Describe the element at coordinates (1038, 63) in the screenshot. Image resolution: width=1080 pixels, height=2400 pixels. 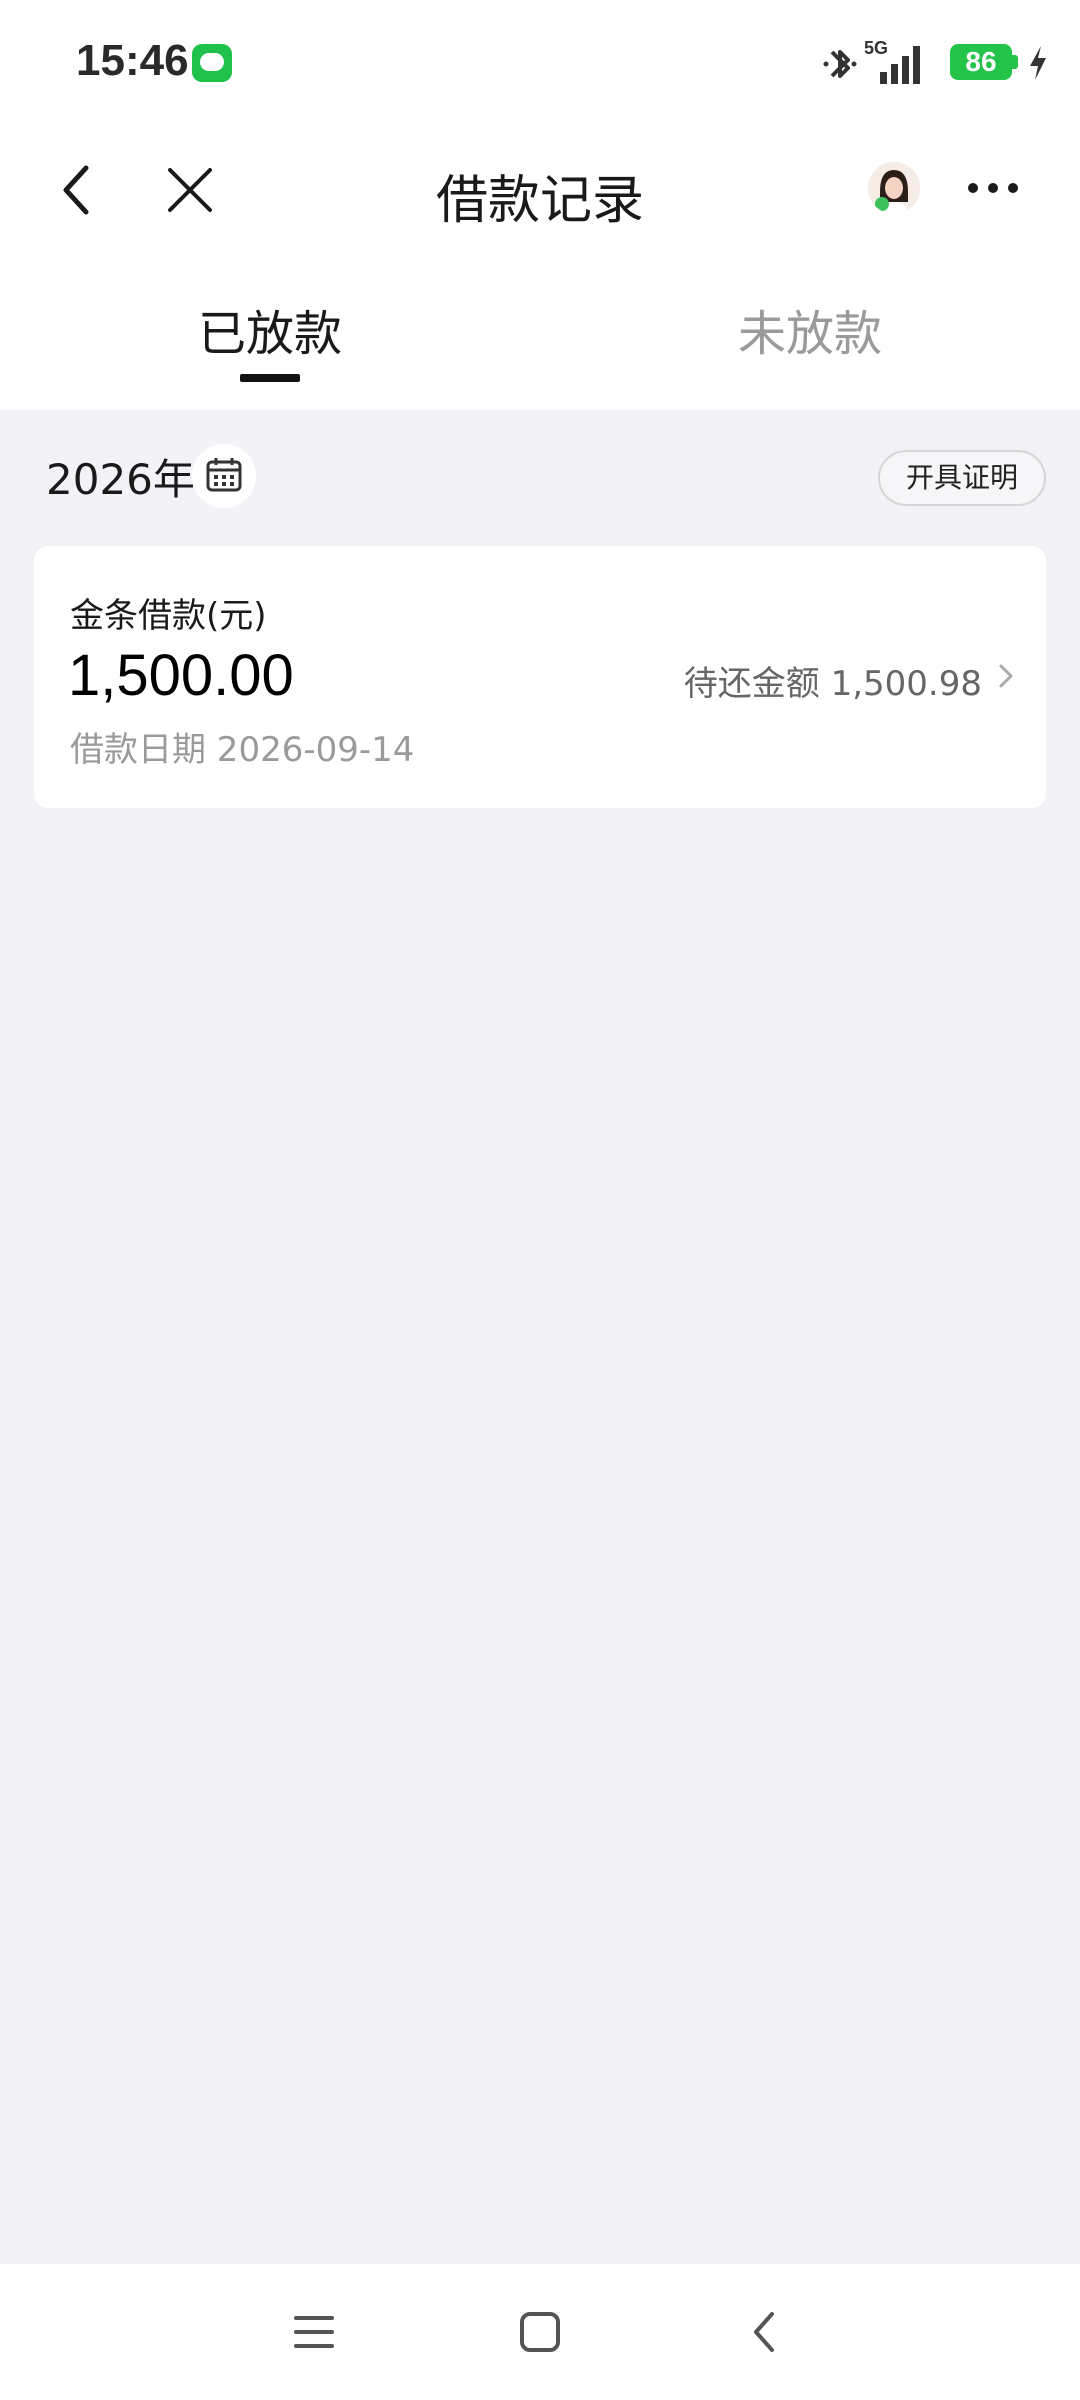
I see `charging-icon` at that location.